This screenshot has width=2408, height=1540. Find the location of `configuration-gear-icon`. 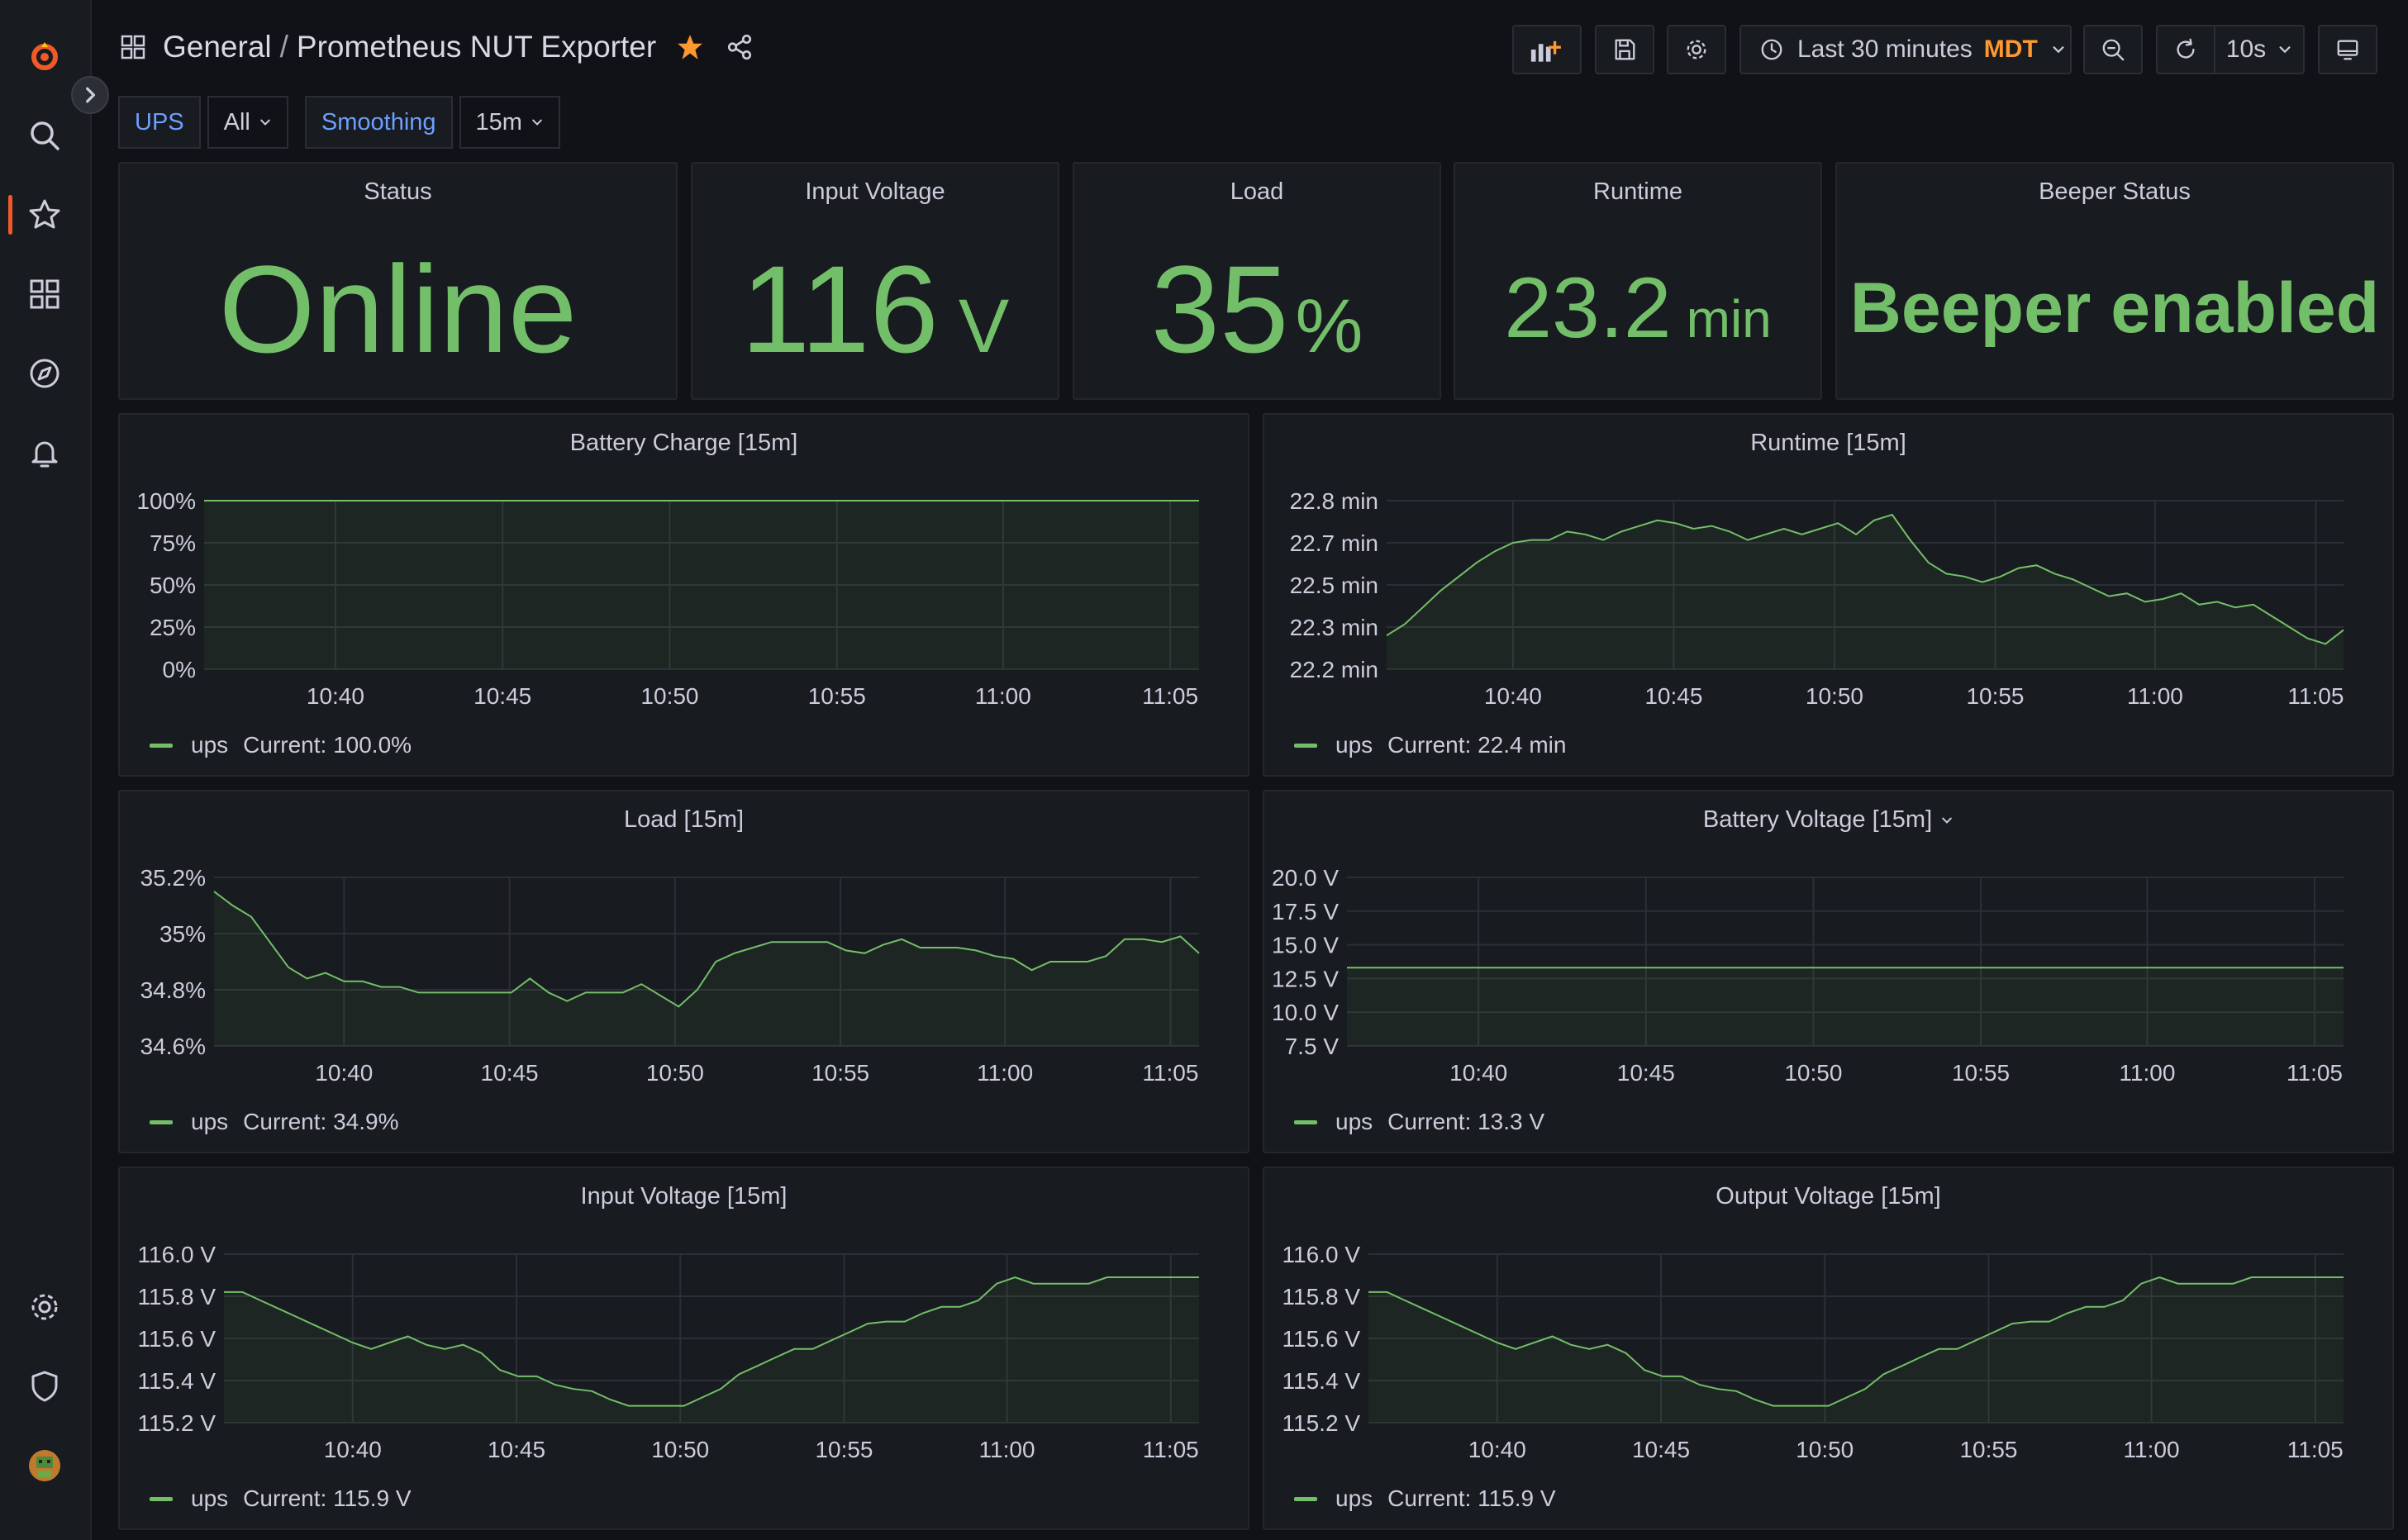

configuration-gear-icon is located at coordinates (44, 1307).